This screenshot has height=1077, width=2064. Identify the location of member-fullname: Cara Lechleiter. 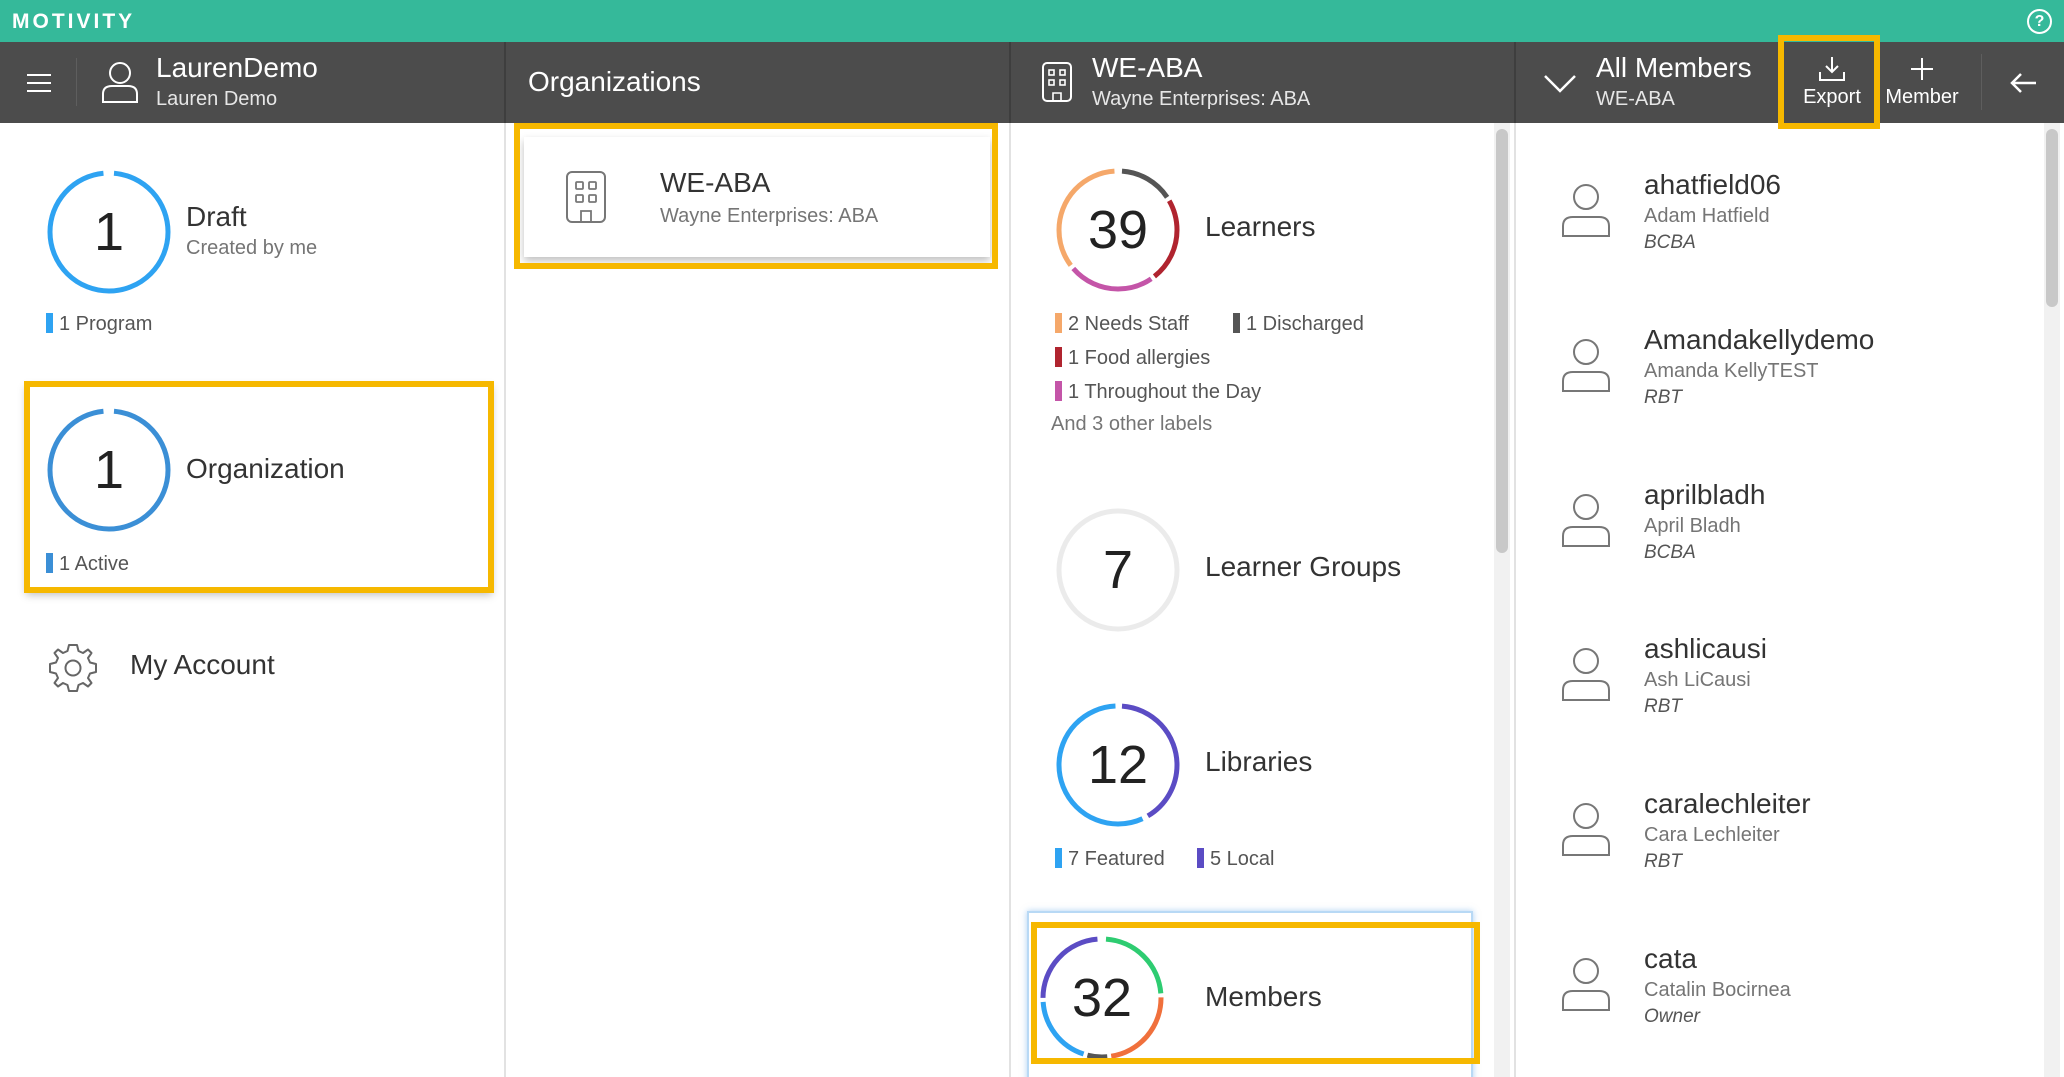
(1712, 835).